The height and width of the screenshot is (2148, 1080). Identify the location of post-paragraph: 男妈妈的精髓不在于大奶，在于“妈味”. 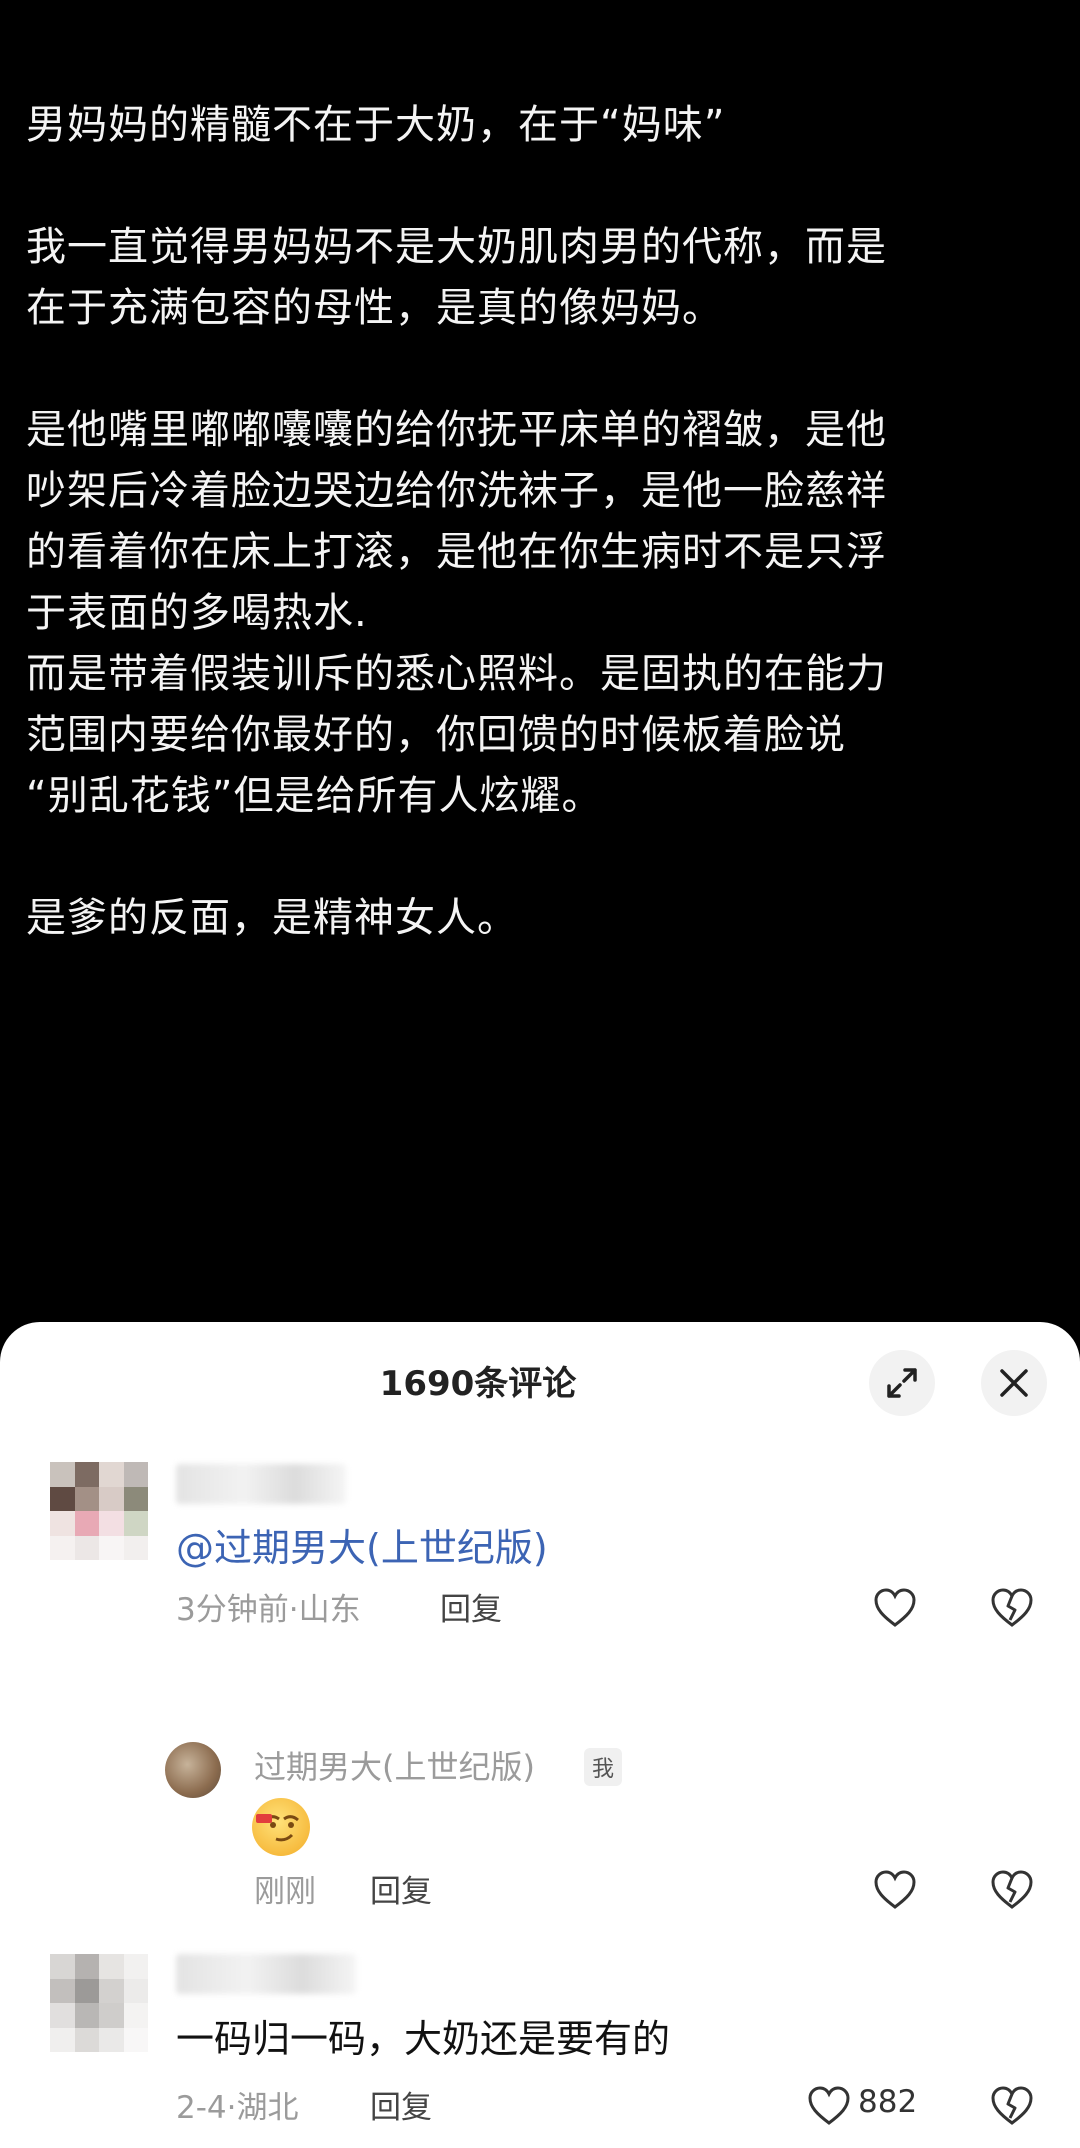
(376, 125).